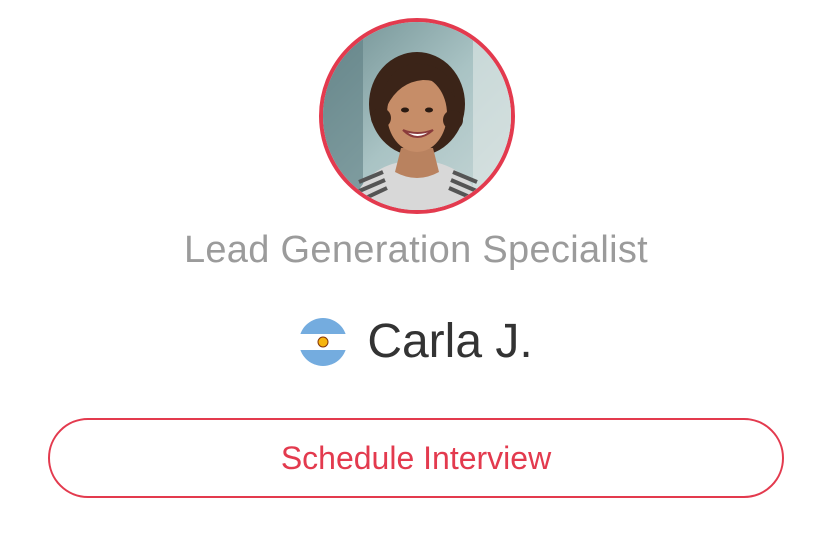  Describe the element at coordinates (323, 342) in the screenshot. I see `argentina-flag-icon` at that location.